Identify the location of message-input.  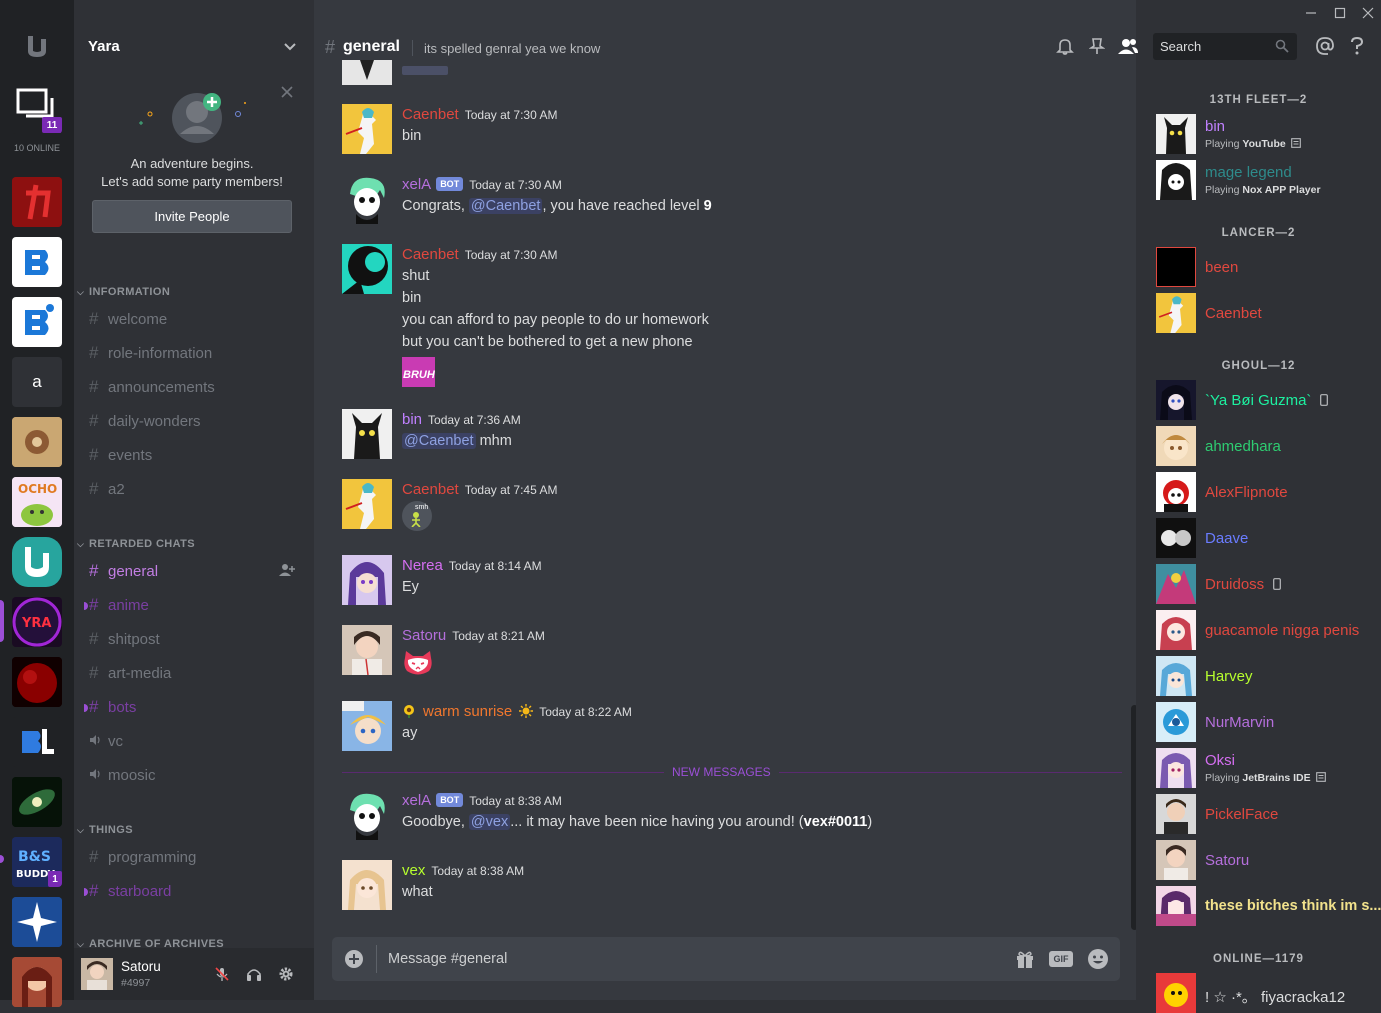
(686, 959).